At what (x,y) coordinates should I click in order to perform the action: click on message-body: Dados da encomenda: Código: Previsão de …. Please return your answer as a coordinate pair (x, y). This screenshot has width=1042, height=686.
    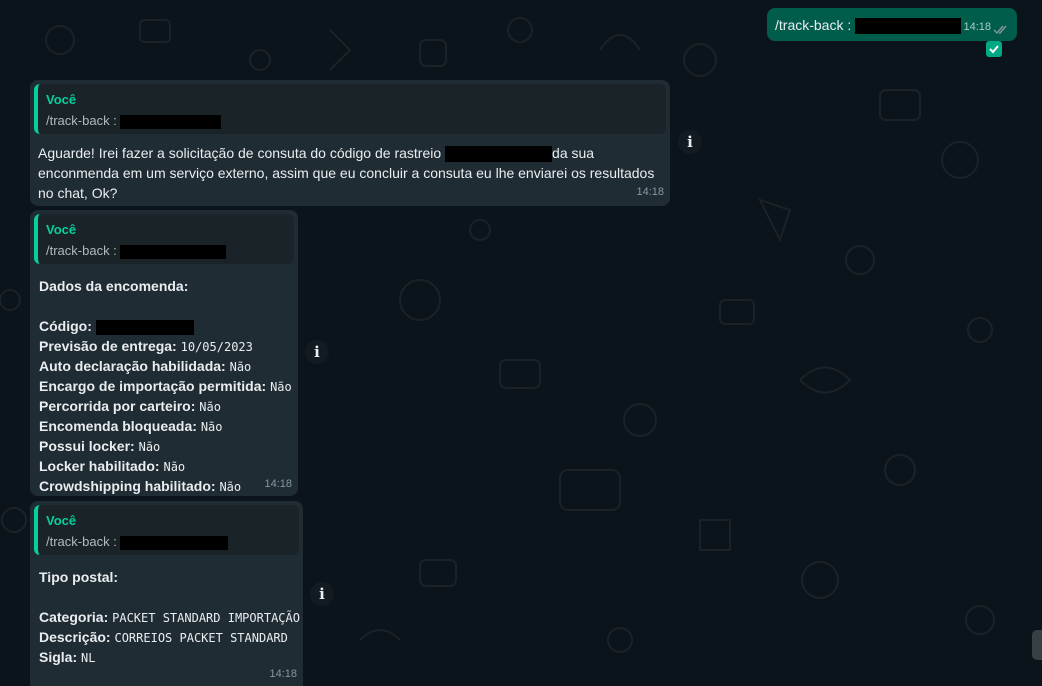
    Looking at the image, I should click on (165, 386).